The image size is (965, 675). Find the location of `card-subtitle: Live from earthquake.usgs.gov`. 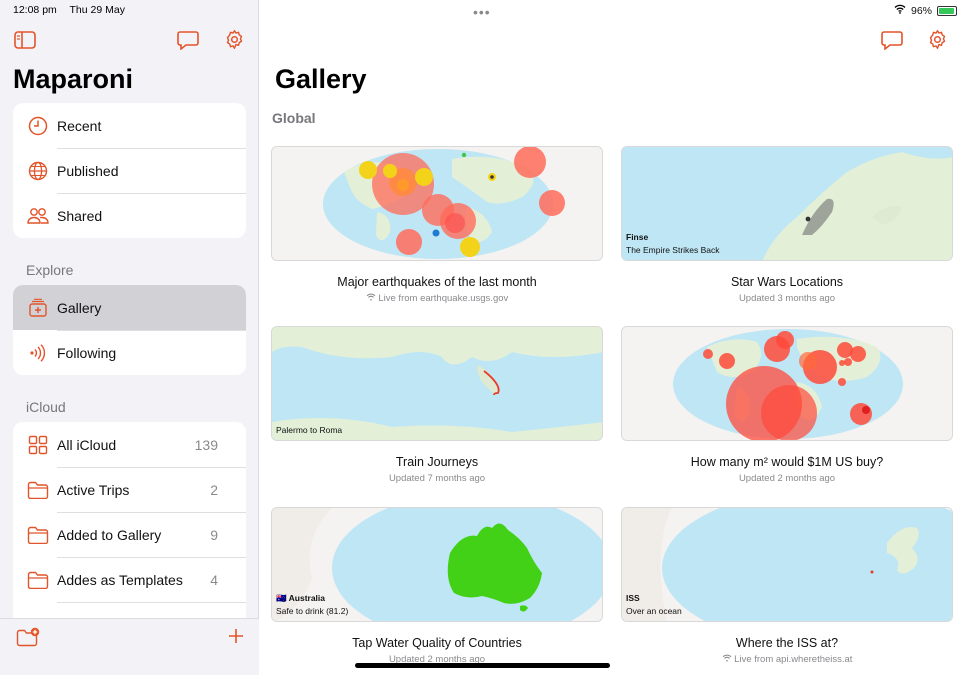

card-subtitle: Live from earthquake.usgs.gov is located at coordinates (437, 298).